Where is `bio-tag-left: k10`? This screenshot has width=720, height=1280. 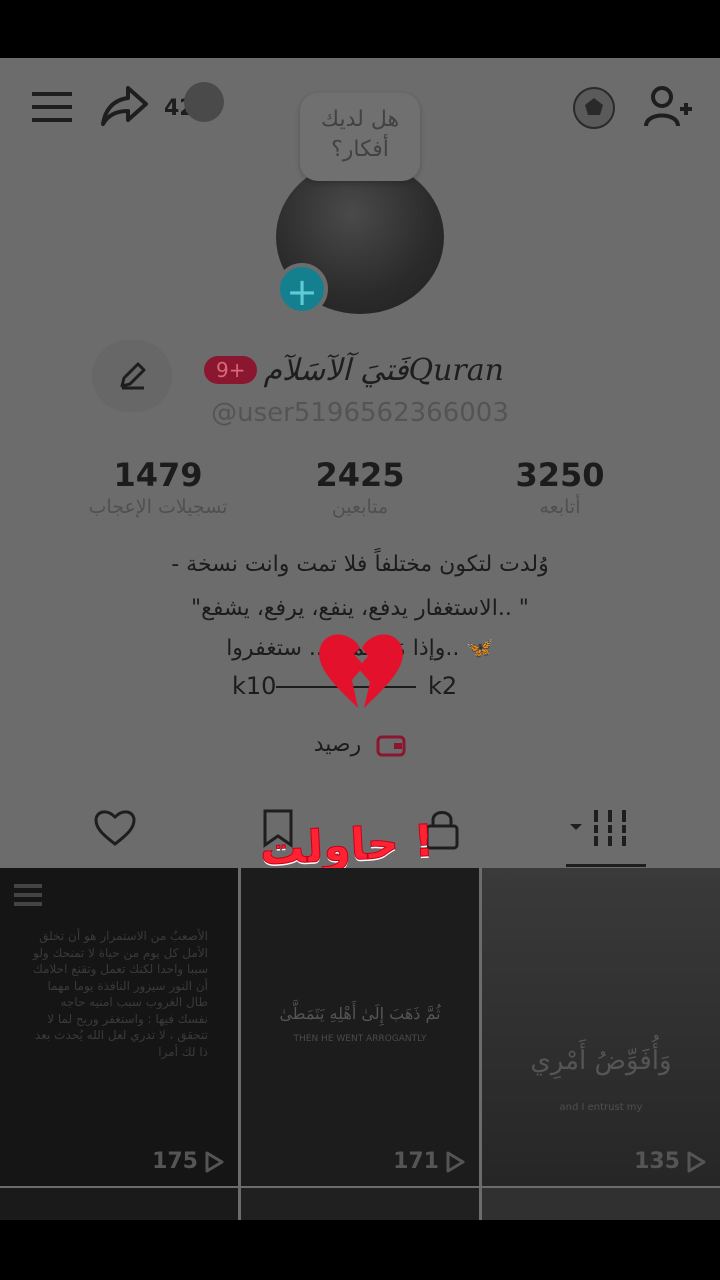
bio-tag-left: k10 is located at coordinates (254, 686).